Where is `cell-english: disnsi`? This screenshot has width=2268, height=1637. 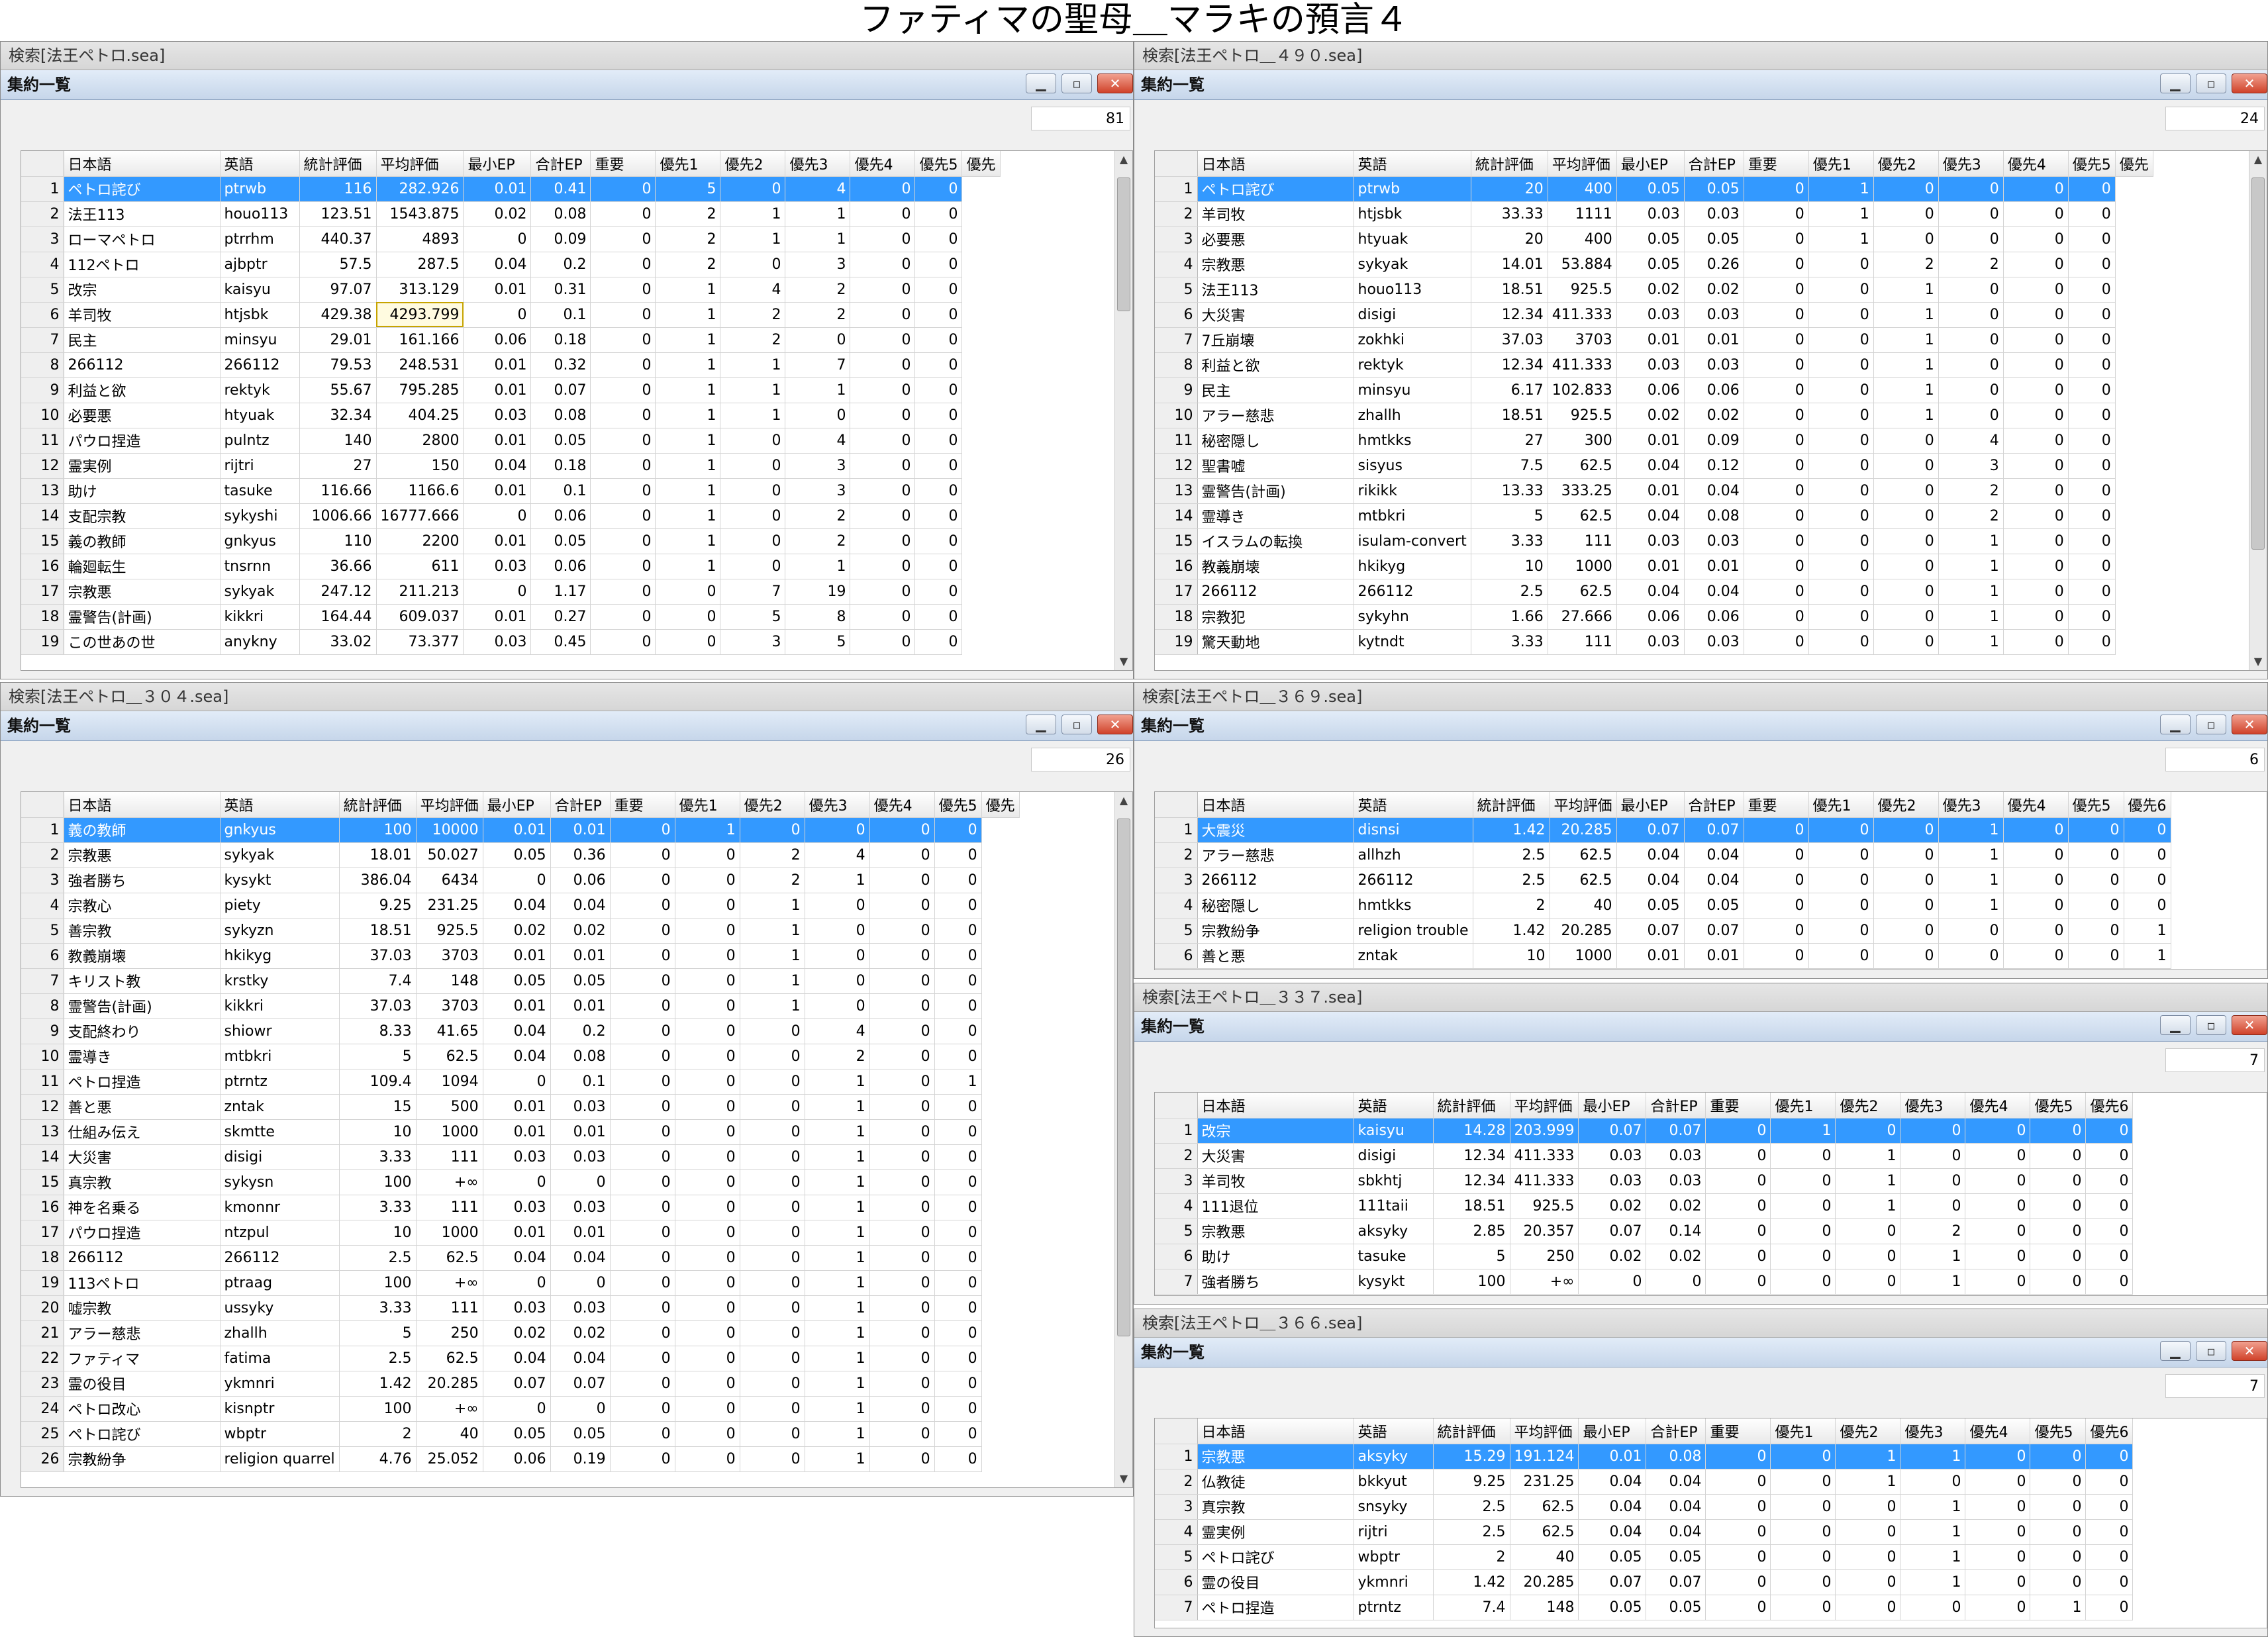 cell-english: disnsi is located at coordinates (1413, 830).